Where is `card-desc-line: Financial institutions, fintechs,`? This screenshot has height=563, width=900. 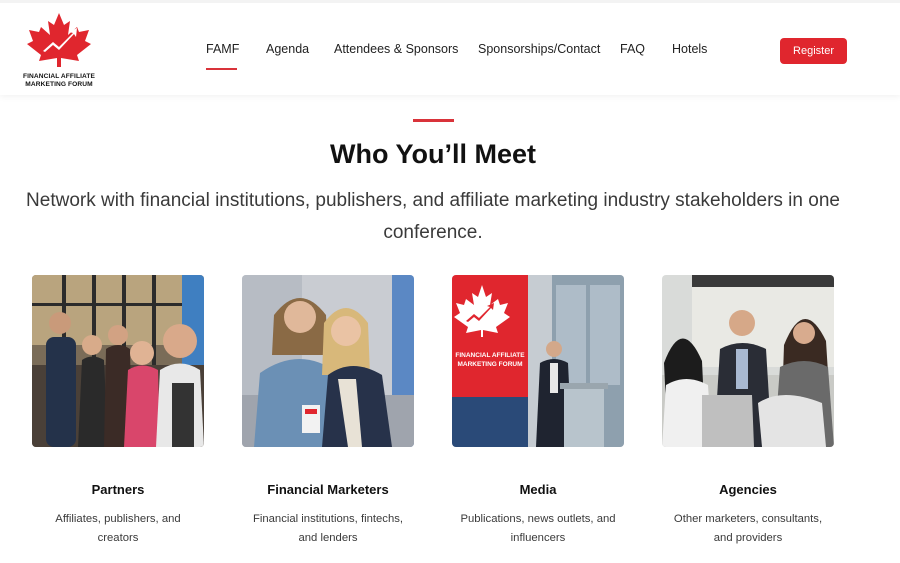
card-desc-line: Financial institutions, fintechs, is located at coordinates (328, 519).